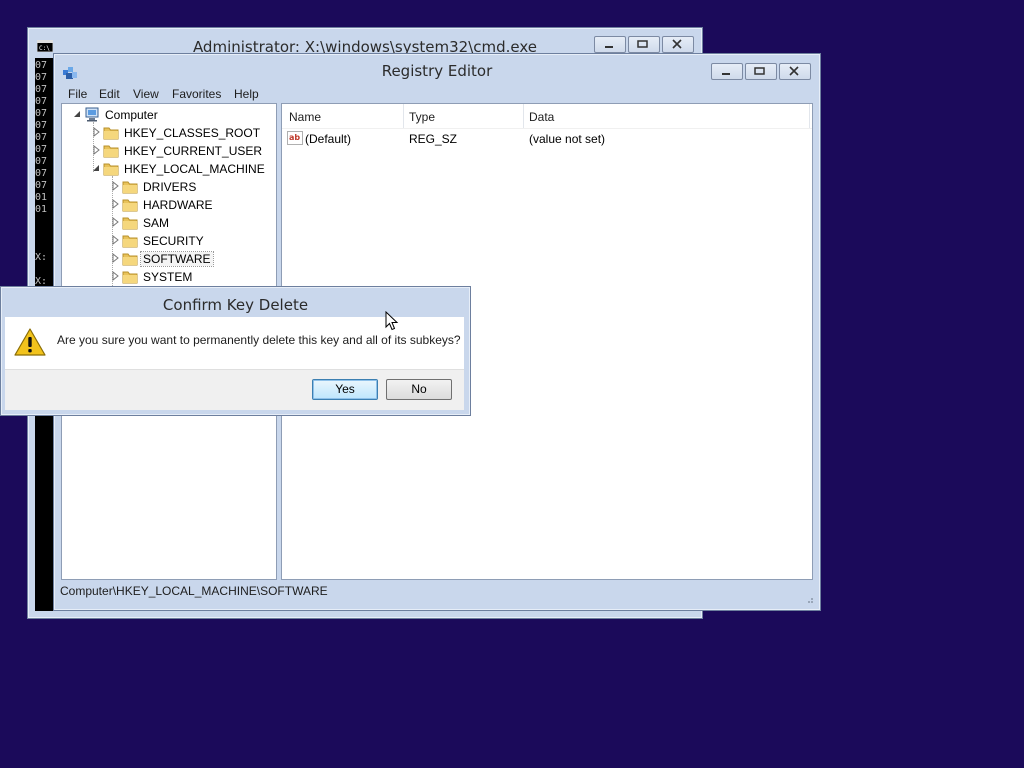 This screenshot has height=768, width=1024. I want to click on tree-label: SOFTWARE, so click(177, 259).